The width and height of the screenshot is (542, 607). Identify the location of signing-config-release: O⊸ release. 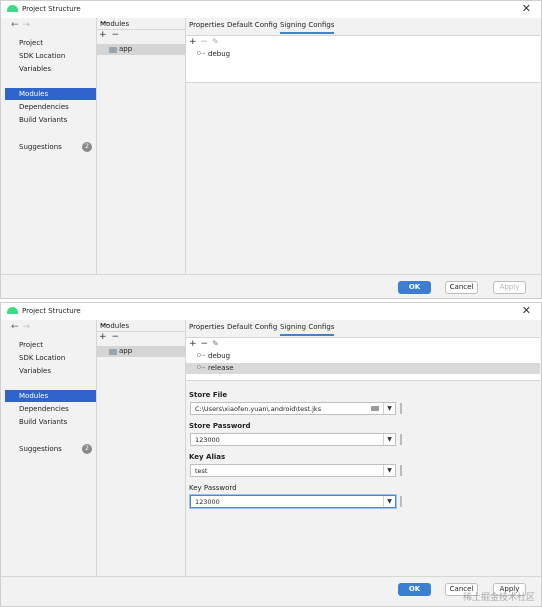
(363, 368).